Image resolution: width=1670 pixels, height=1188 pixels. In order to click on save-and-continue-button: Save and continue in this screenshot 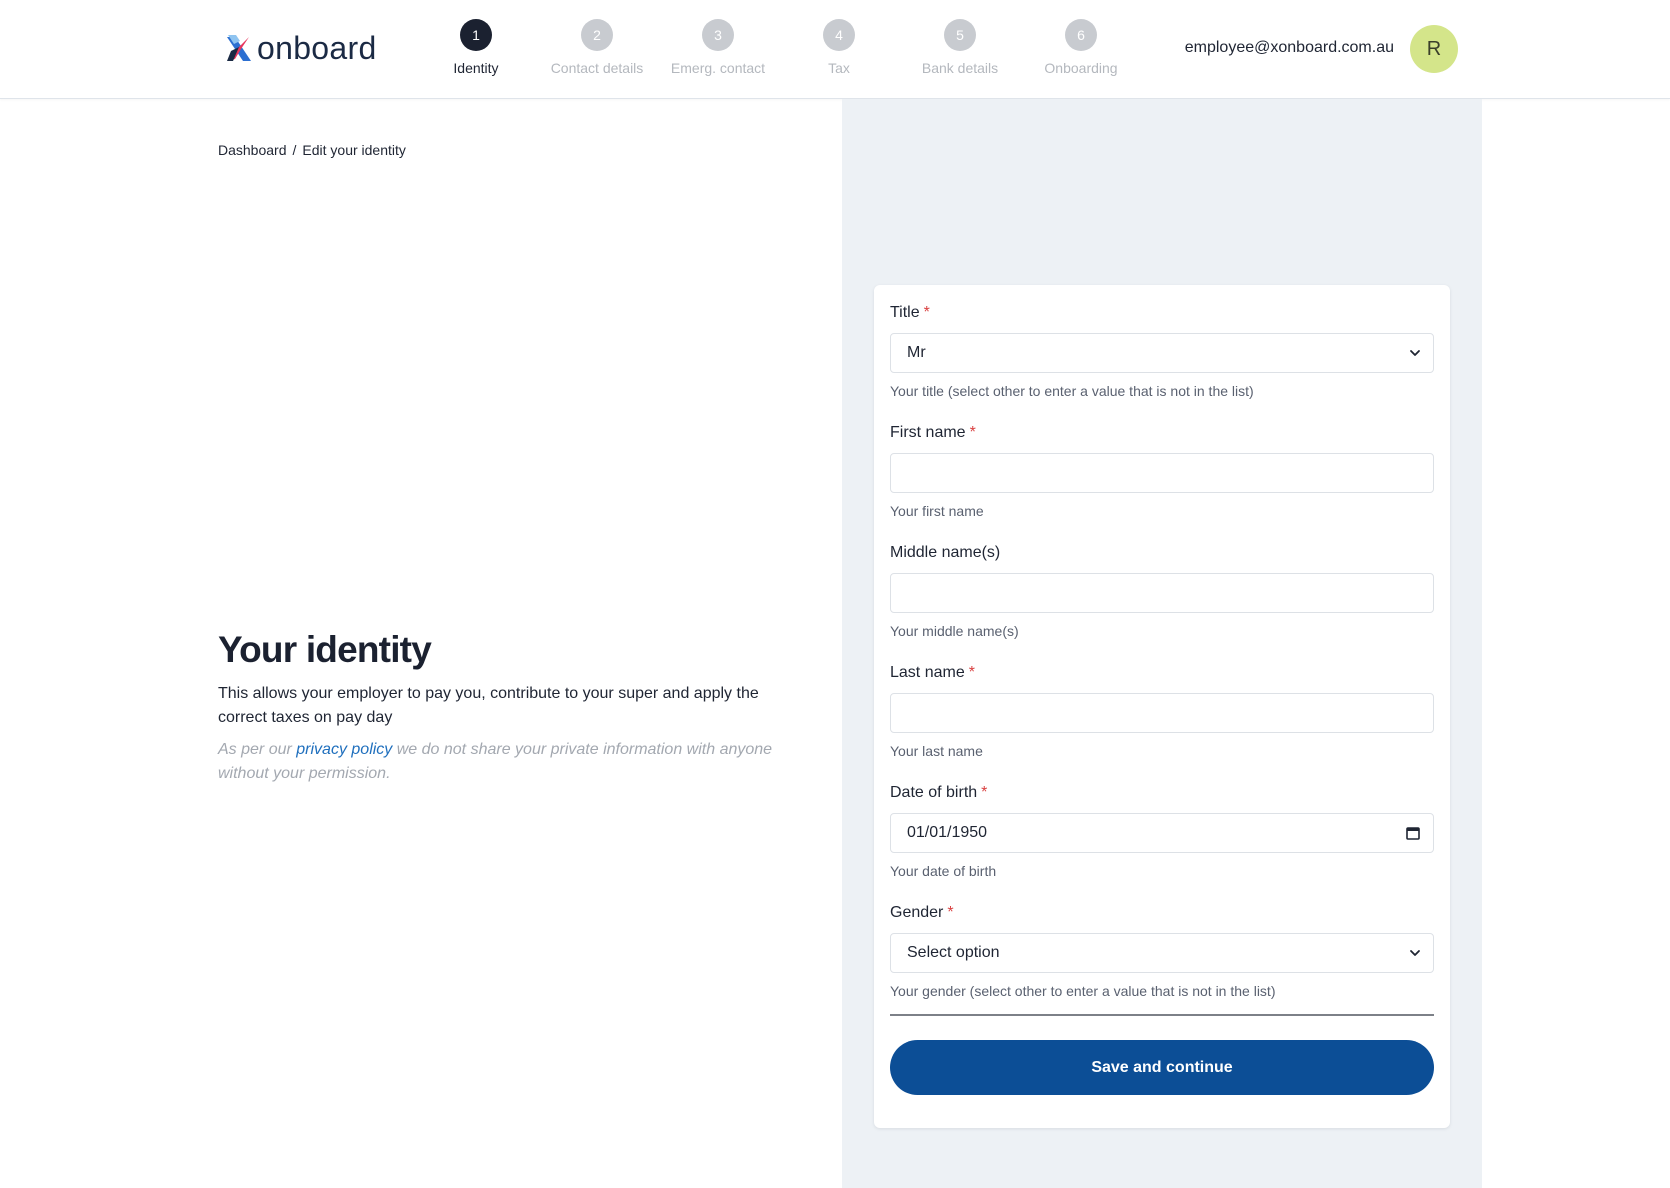, I will do `click(1162, 1067)`.